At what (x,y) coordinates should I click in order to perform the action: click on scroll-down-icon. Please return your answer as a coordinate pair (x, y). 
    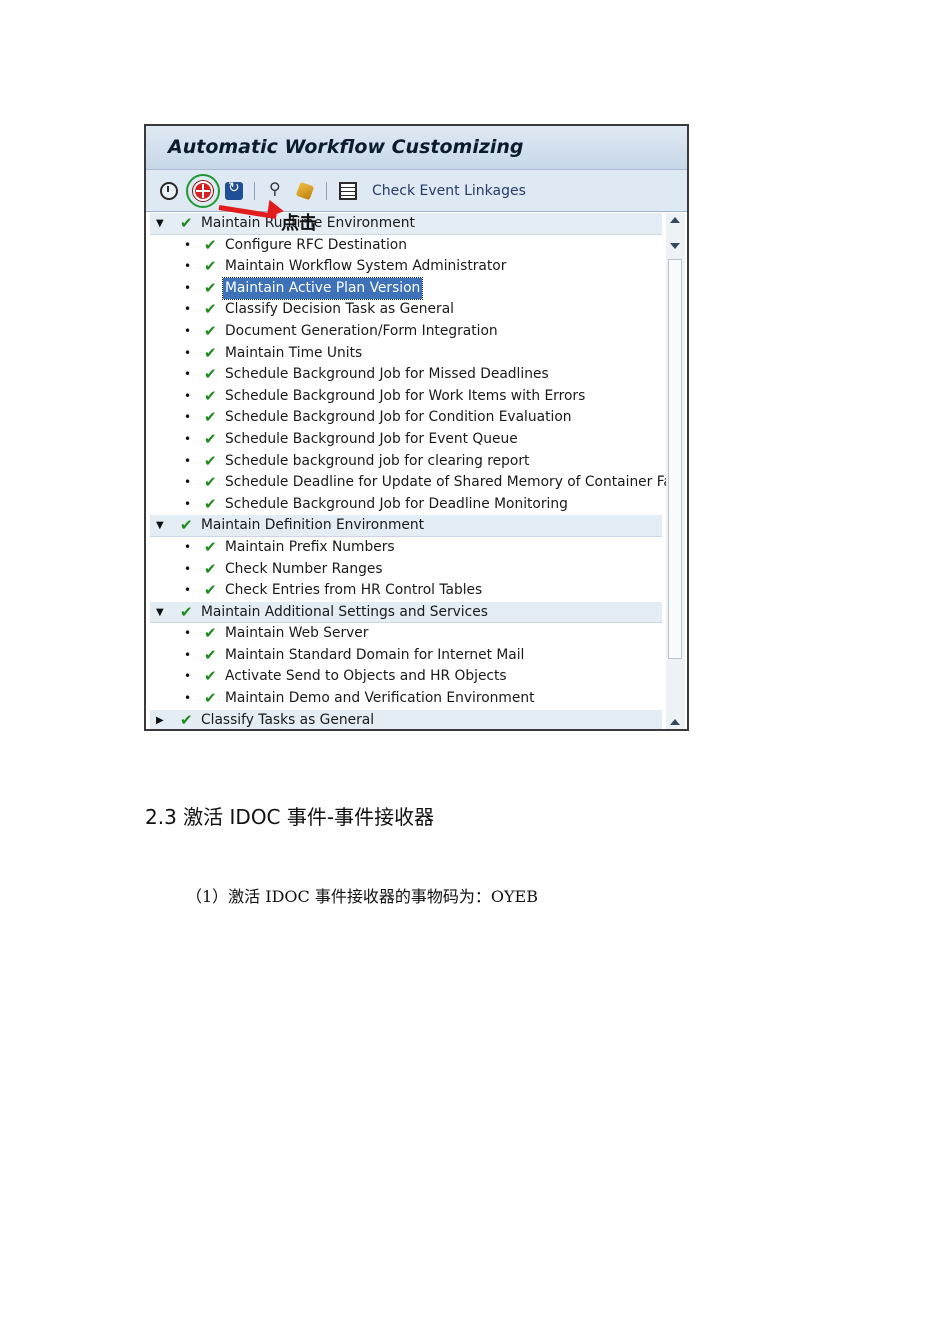
    Looking at the image, I should click on (675, 246).